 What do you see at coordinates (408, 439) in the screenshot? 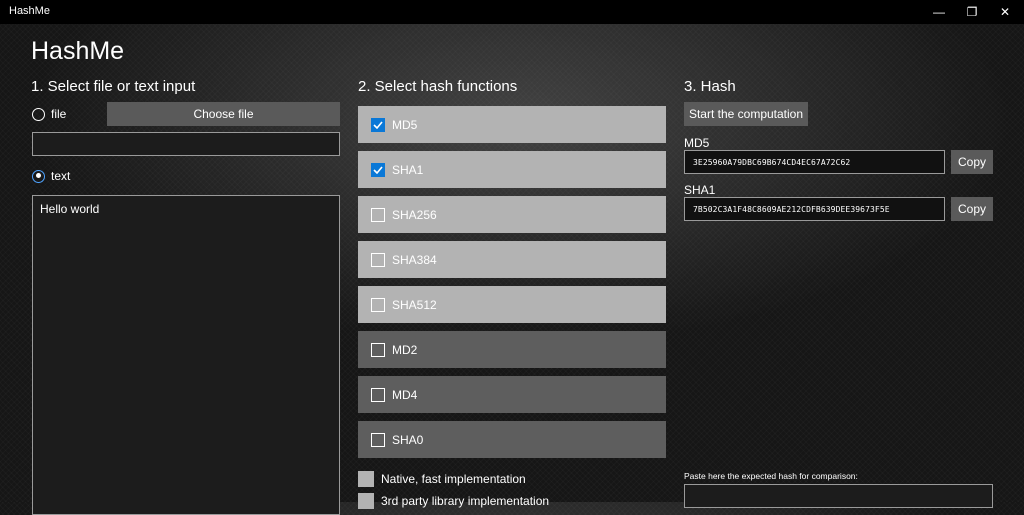
I see `hash-option-label: SHA0` at bounding box center [408, 439].